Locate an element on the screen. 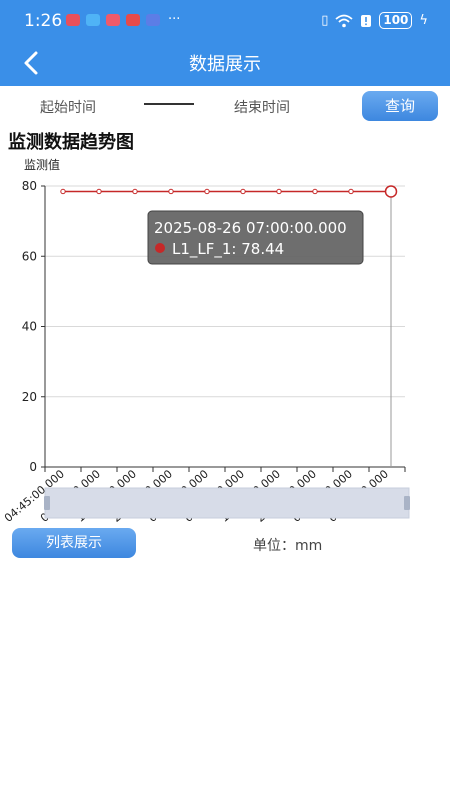 The image size is (450, 800). unit-label: 单位：mm is located at coordinates (288, 546).